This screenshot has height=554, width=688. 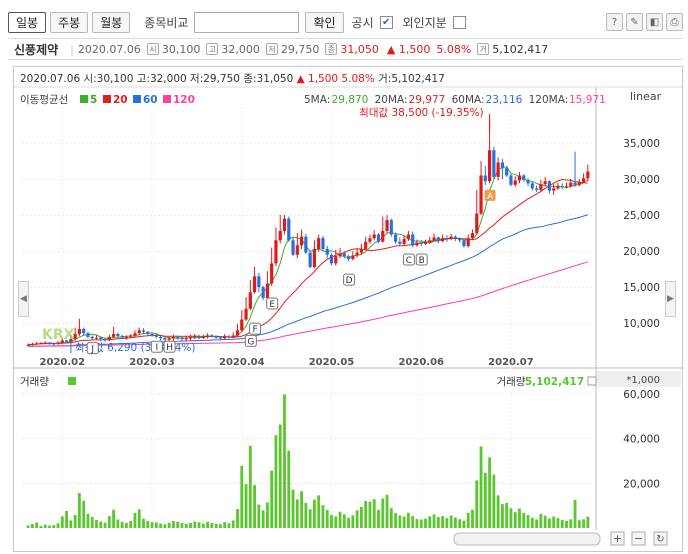 I want to click on help-icon: ?, so click(x=614, y=22).